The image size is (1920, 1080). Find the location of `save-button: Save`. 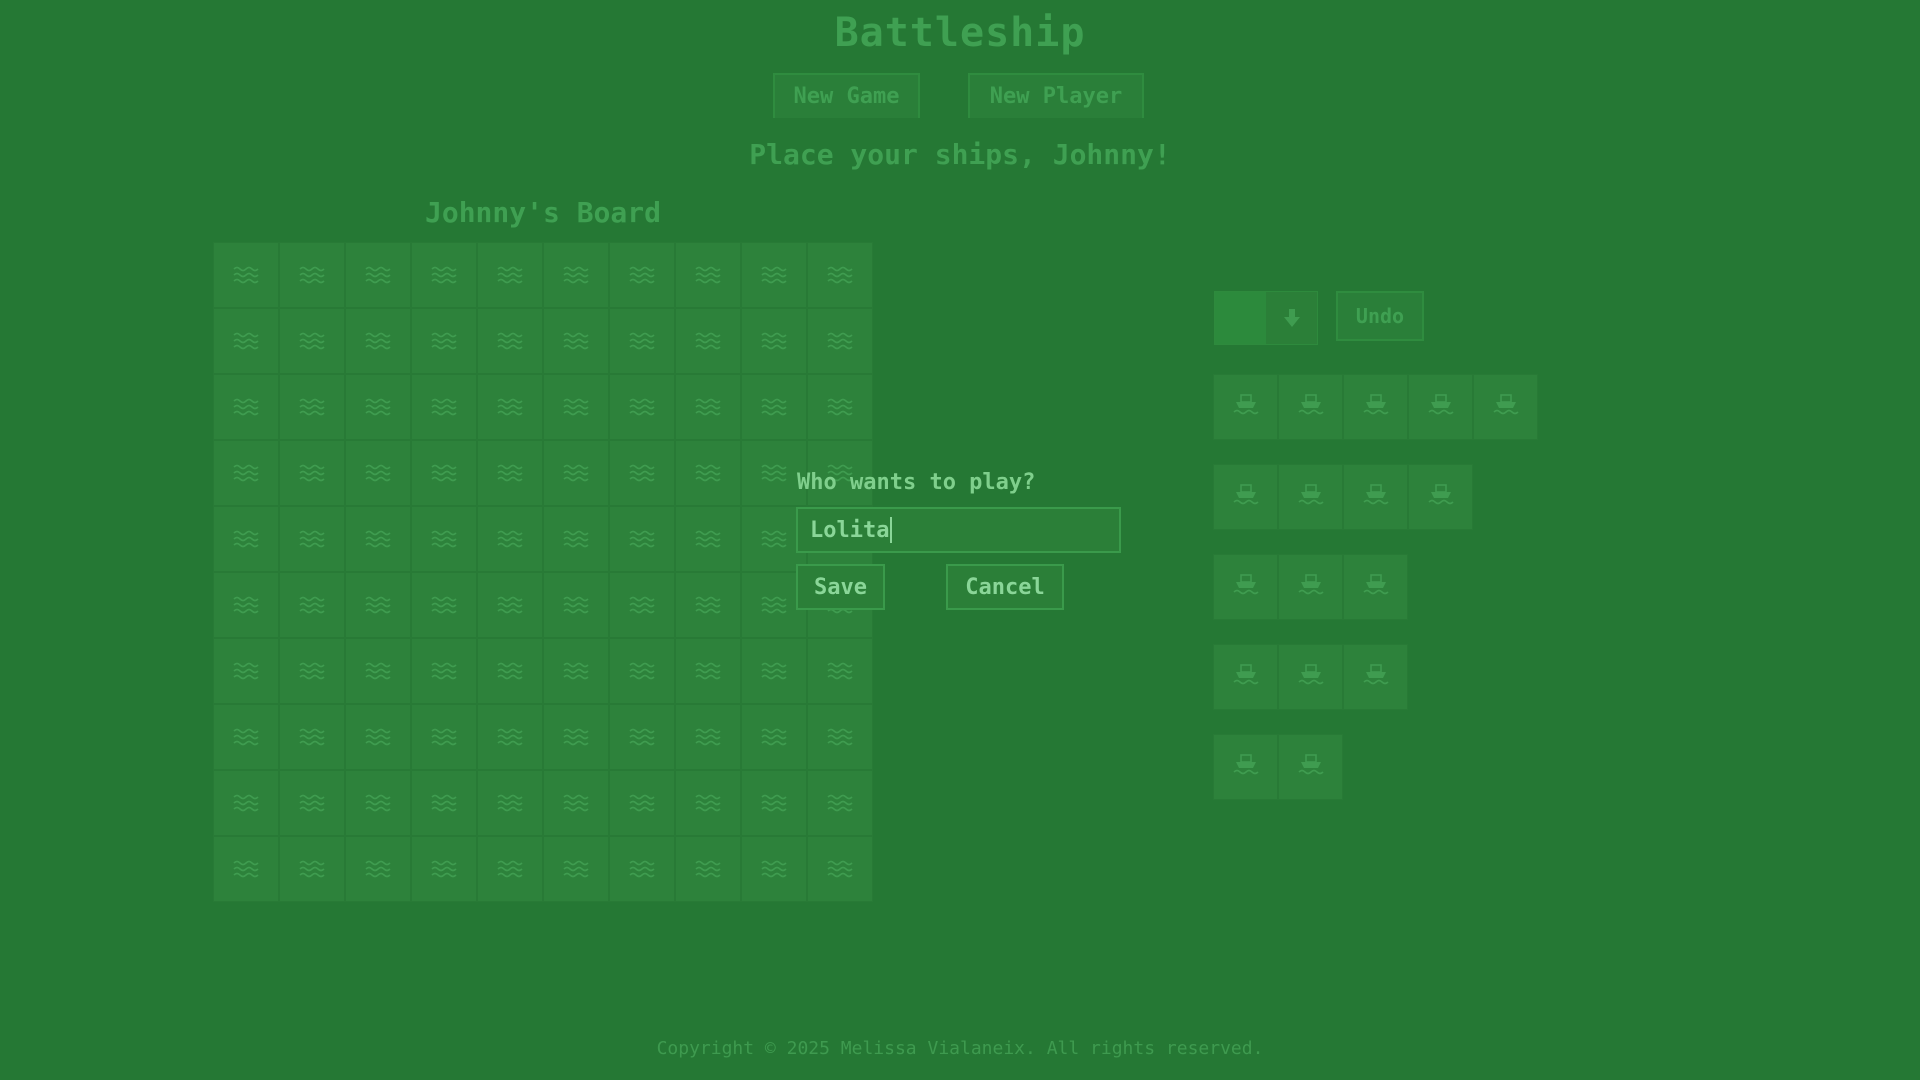

save-button: Save is located at coordinates (840, 587).